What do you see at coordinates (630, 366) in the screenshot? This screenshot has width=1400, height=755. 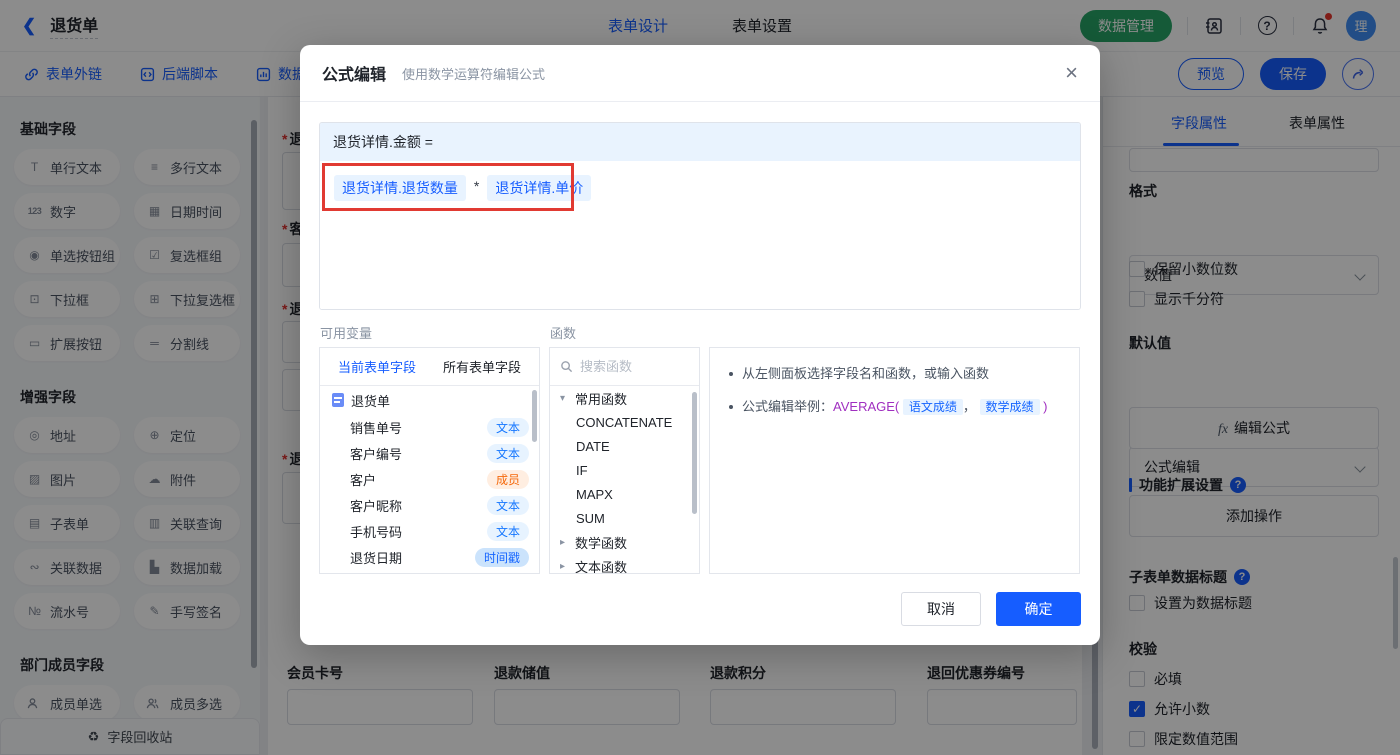 I see `function-search-input` at bounding box center [630, 366].